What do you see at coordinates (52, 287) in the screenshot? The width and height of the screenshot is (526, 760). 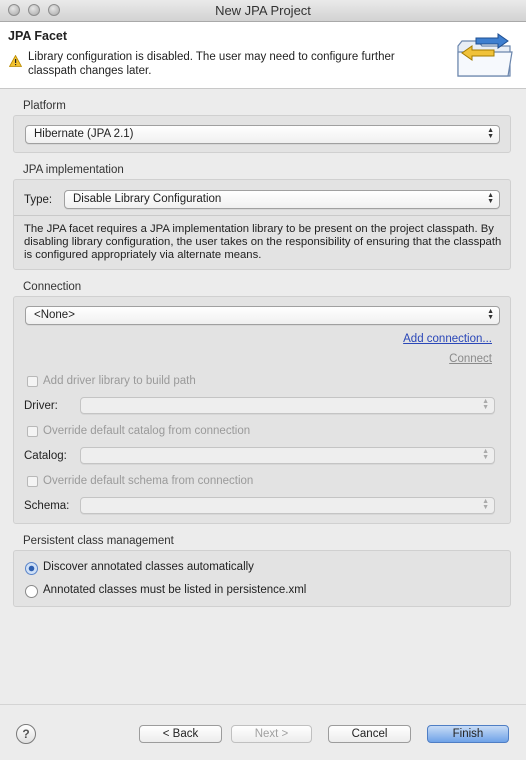 I see `connection-group-label: Connection` at bounding box center [52, 287].